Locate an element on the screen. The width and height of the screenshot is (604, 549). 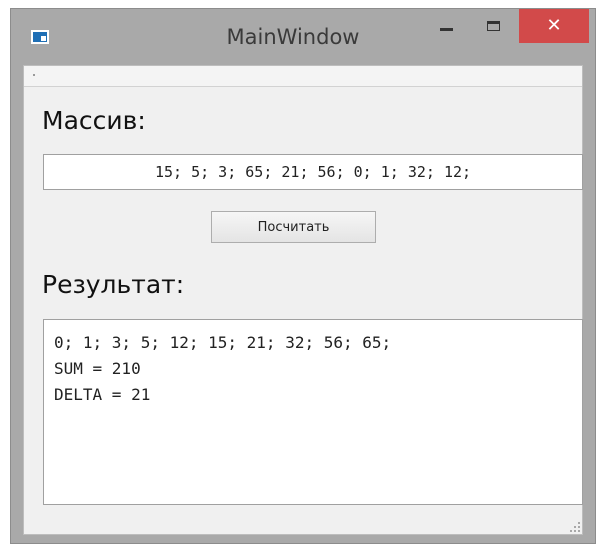
close-button: ✕ is located at coordinates (554, 26).